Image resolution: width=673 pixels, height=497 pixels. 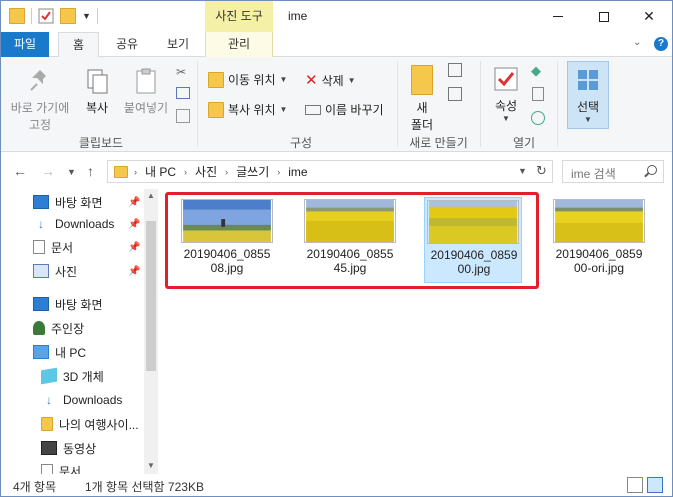 I want to click on file-item-selected: 20190406_0859 00.jpg, so click(x=473, y=240).